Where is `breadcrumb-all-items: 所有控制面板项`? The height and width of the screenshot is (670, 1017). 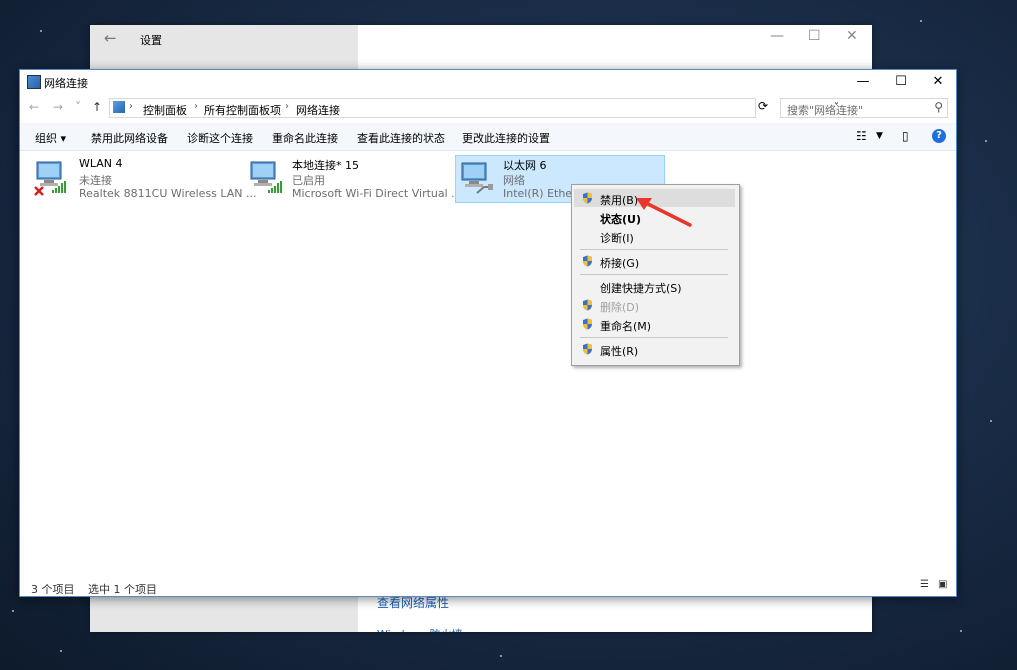 breadcrumb-all-items: 所有控制面板项 is located at coordinates (242, 110).